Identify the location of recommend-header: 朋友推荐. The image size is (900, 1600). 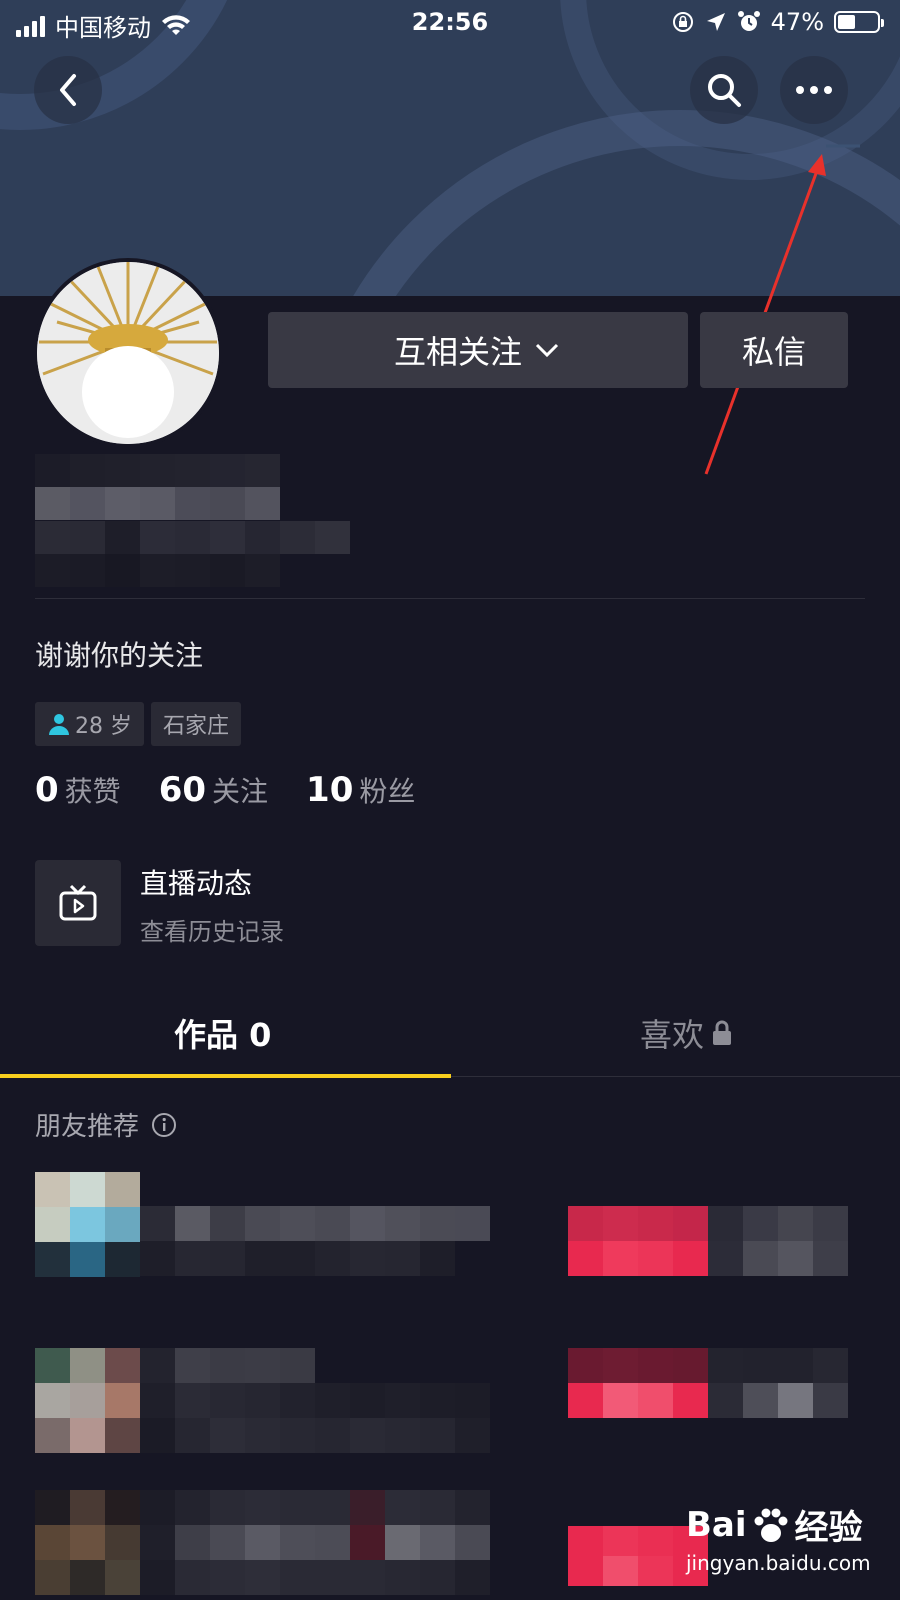
(106, 1124).